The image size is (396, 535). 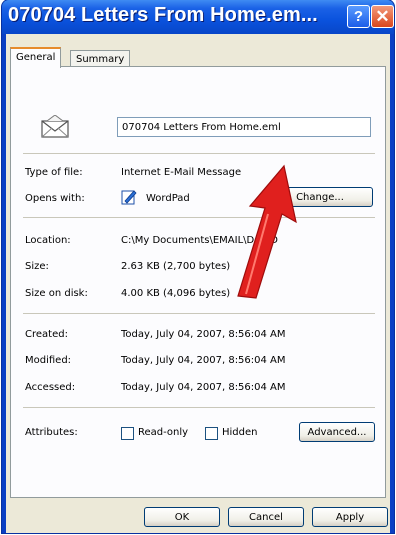 I want to click on size-on-disk-value: 4.00 KB (4,096 bytes), so click(x=176, y=293).